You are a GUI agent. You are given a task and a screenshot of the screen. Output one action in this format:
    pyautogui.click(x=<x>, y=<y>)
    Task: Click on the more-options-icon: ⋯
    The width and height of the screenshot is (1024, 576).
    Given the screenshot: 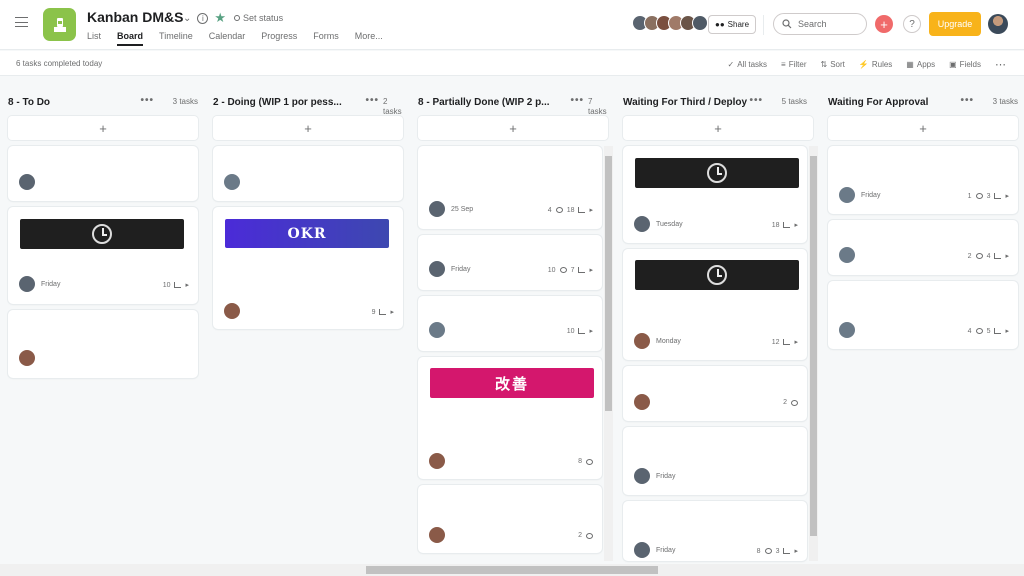 What is the action you would take?
    pyautogui.click(x=1000, y=64)
    